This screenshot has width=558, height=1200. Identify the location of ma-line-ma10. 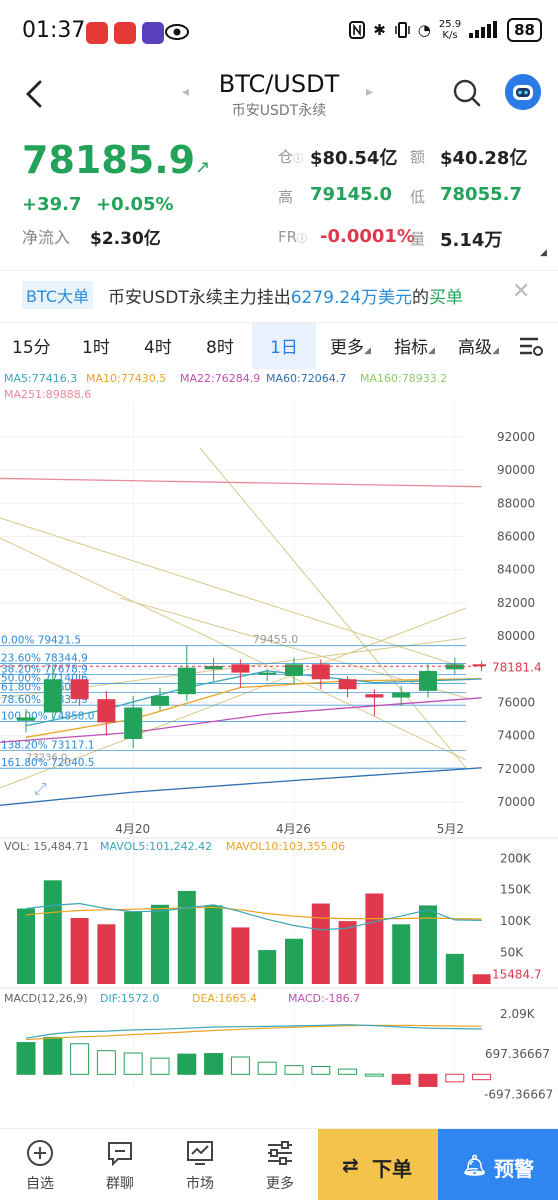
(253, 708).